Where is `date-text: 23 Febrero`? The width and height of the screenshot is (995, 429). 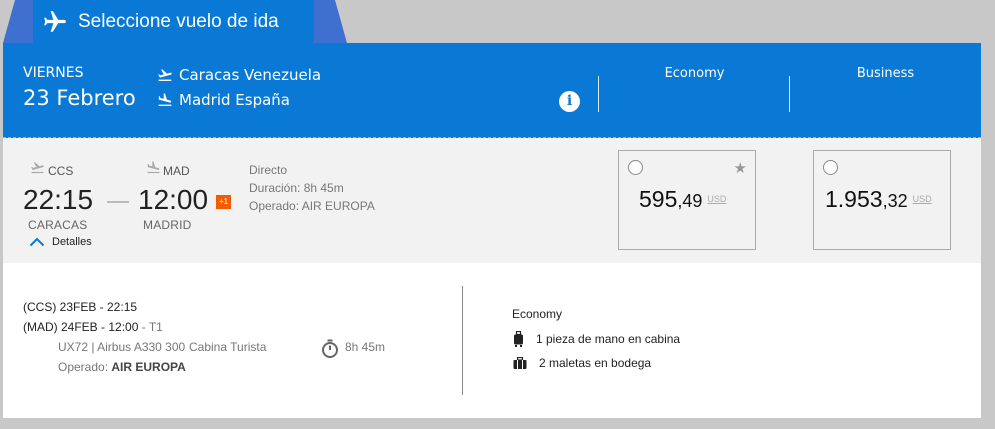
date-text: 23 Febrero is located at coordinates (79, 98).